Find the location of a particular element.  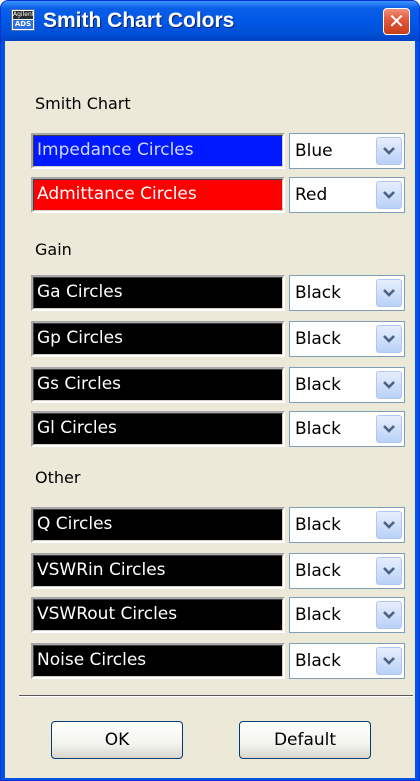

color-select-vswrout-circles: Black is located at coordinates (347, 615).